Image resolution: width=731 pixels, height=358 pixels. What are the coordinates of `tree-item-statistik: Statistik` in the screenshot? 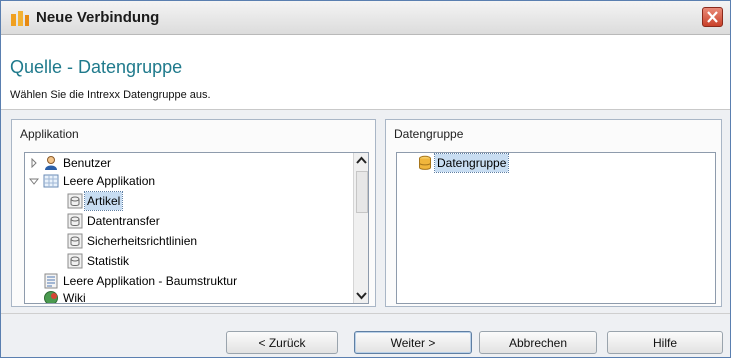 It's located at (187, 261).